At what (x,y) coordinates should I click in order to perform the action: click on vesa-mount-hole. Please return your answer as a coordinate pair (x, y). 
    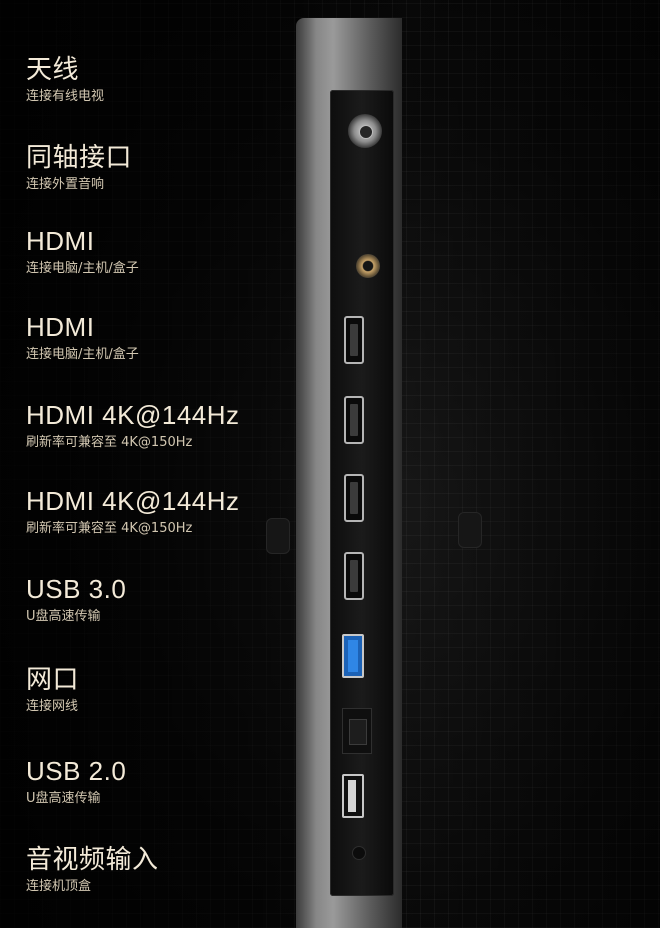
    Looking at the image, I should click on (470, 530).